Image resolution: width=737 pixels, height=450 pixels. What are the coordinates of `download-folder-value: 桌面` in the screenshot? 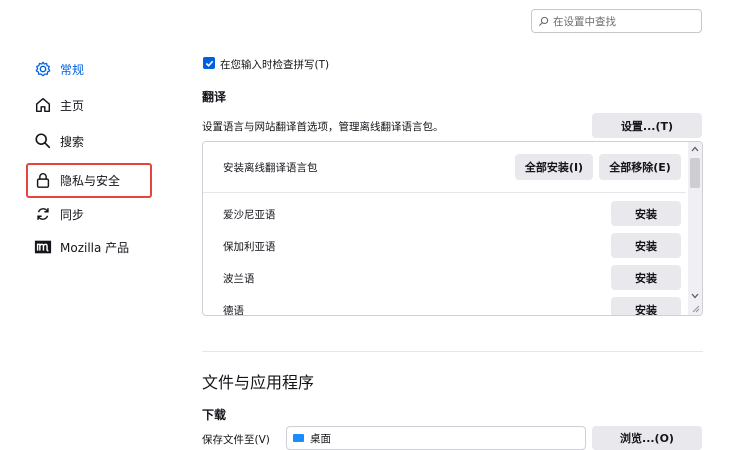 It's located at (320, 438).